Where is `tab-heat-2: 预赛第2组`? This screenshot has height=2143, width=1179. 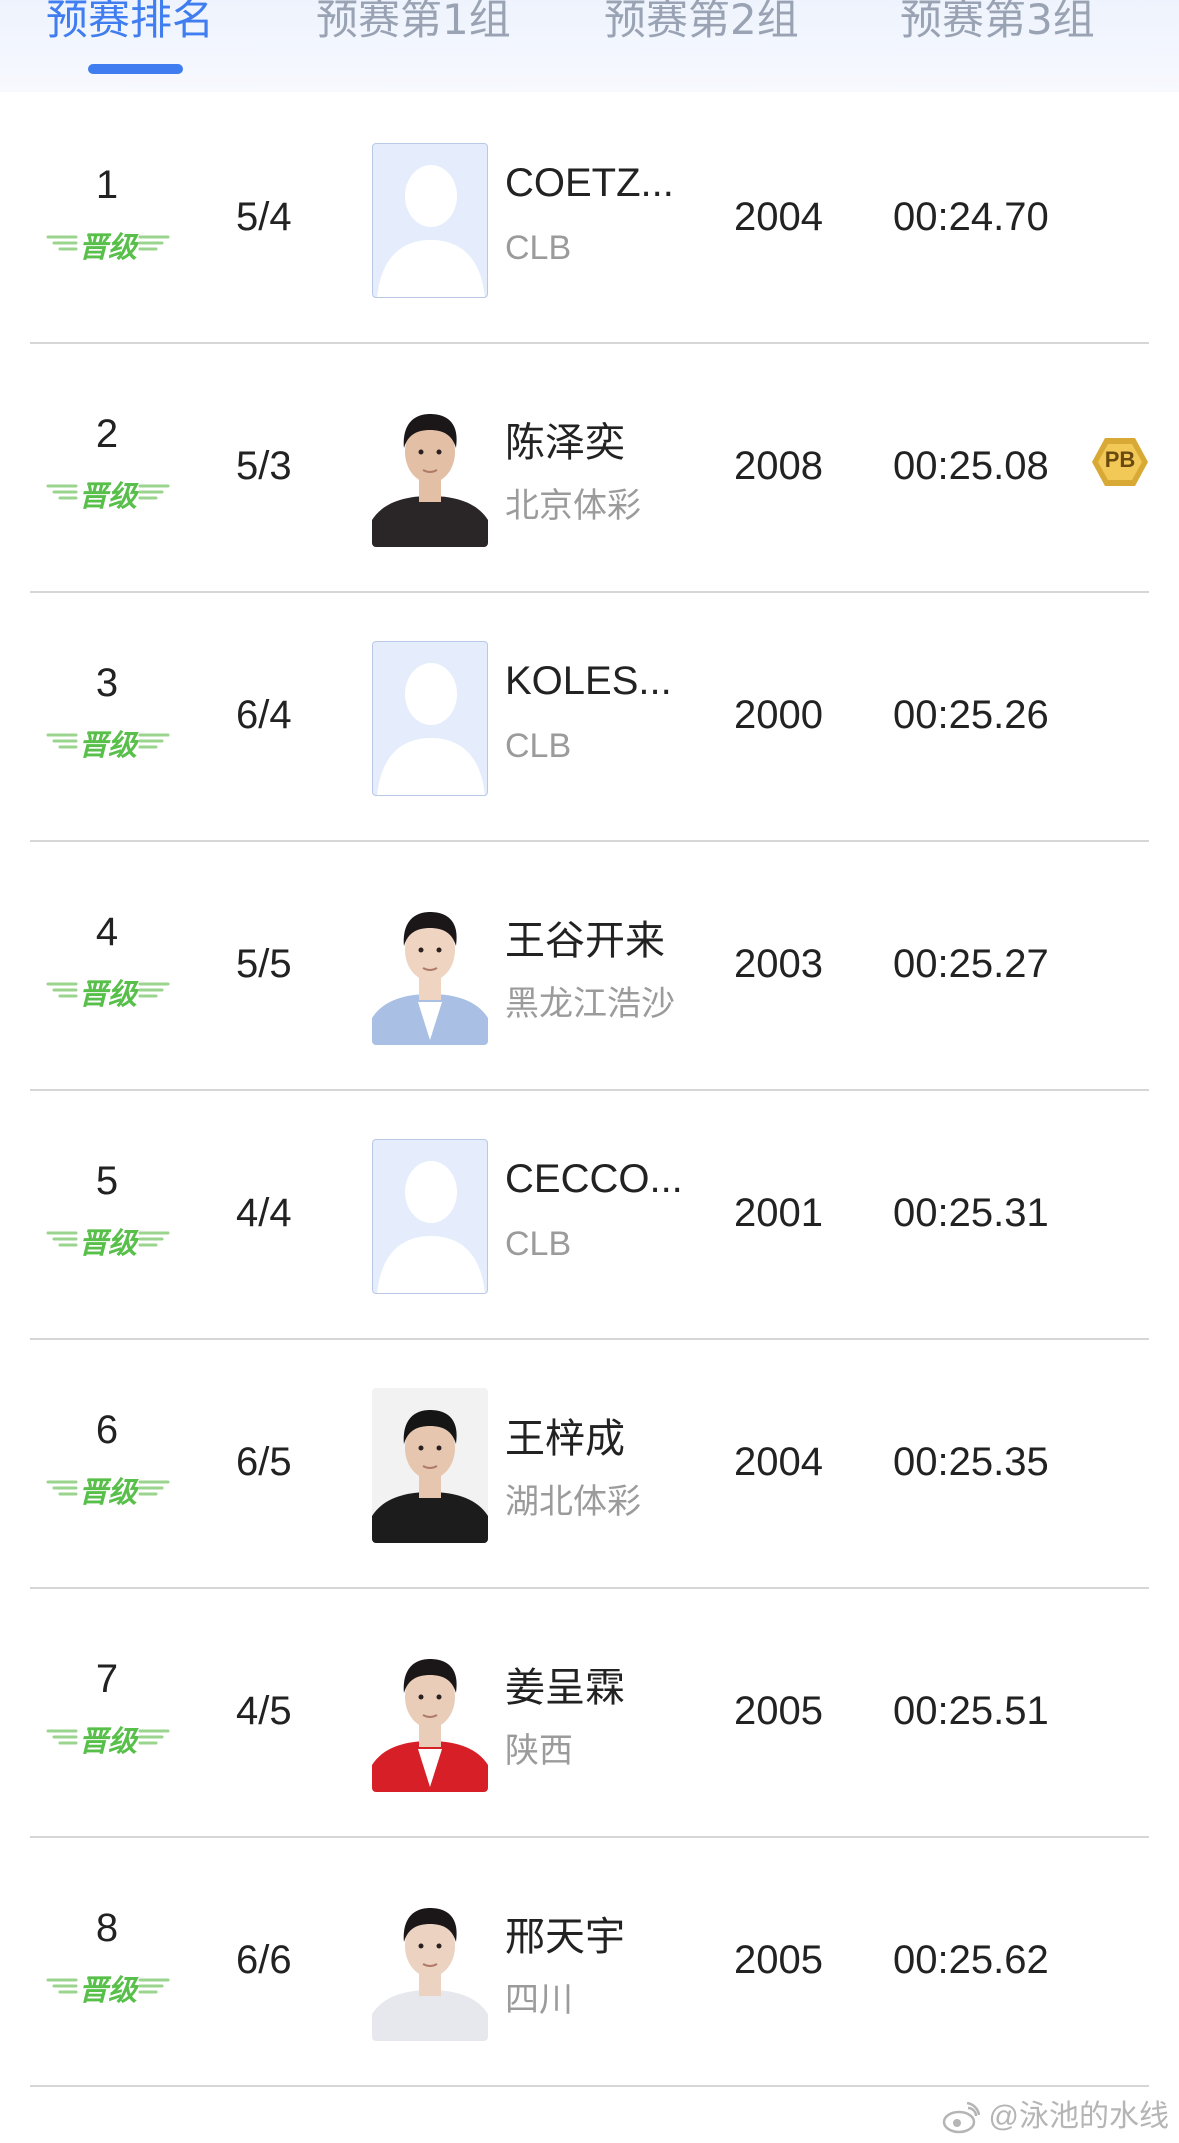
tab-heat-2: 预赛第2组 is located at coordinates (701, 25).